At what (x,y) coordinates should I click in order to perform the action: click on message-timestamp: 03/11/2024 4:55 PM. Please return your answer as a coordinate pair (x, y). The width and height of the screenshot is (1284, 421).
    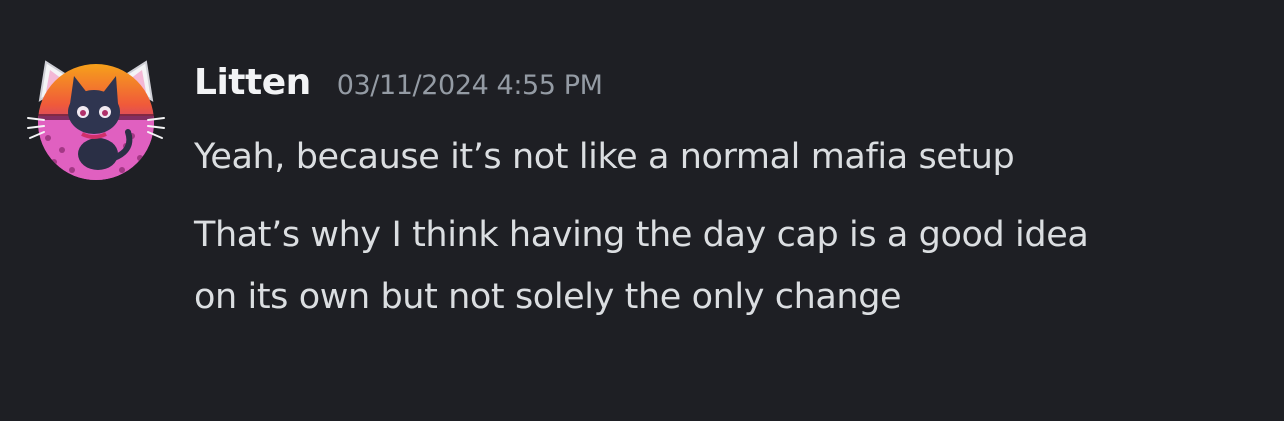
    Looking at the image, I should click on (470, 85).